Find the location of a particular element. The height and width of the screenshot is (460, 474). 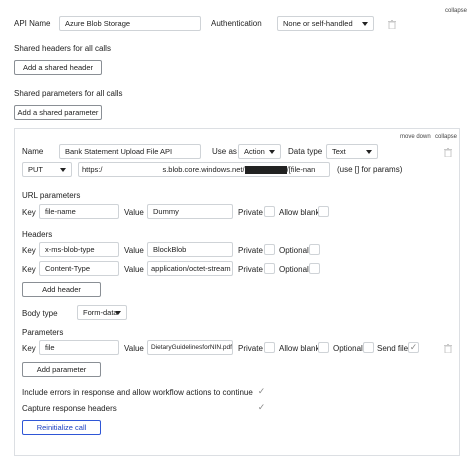

url-param-allow-blank-label: Allow blank is located at coordinates (299, 212).